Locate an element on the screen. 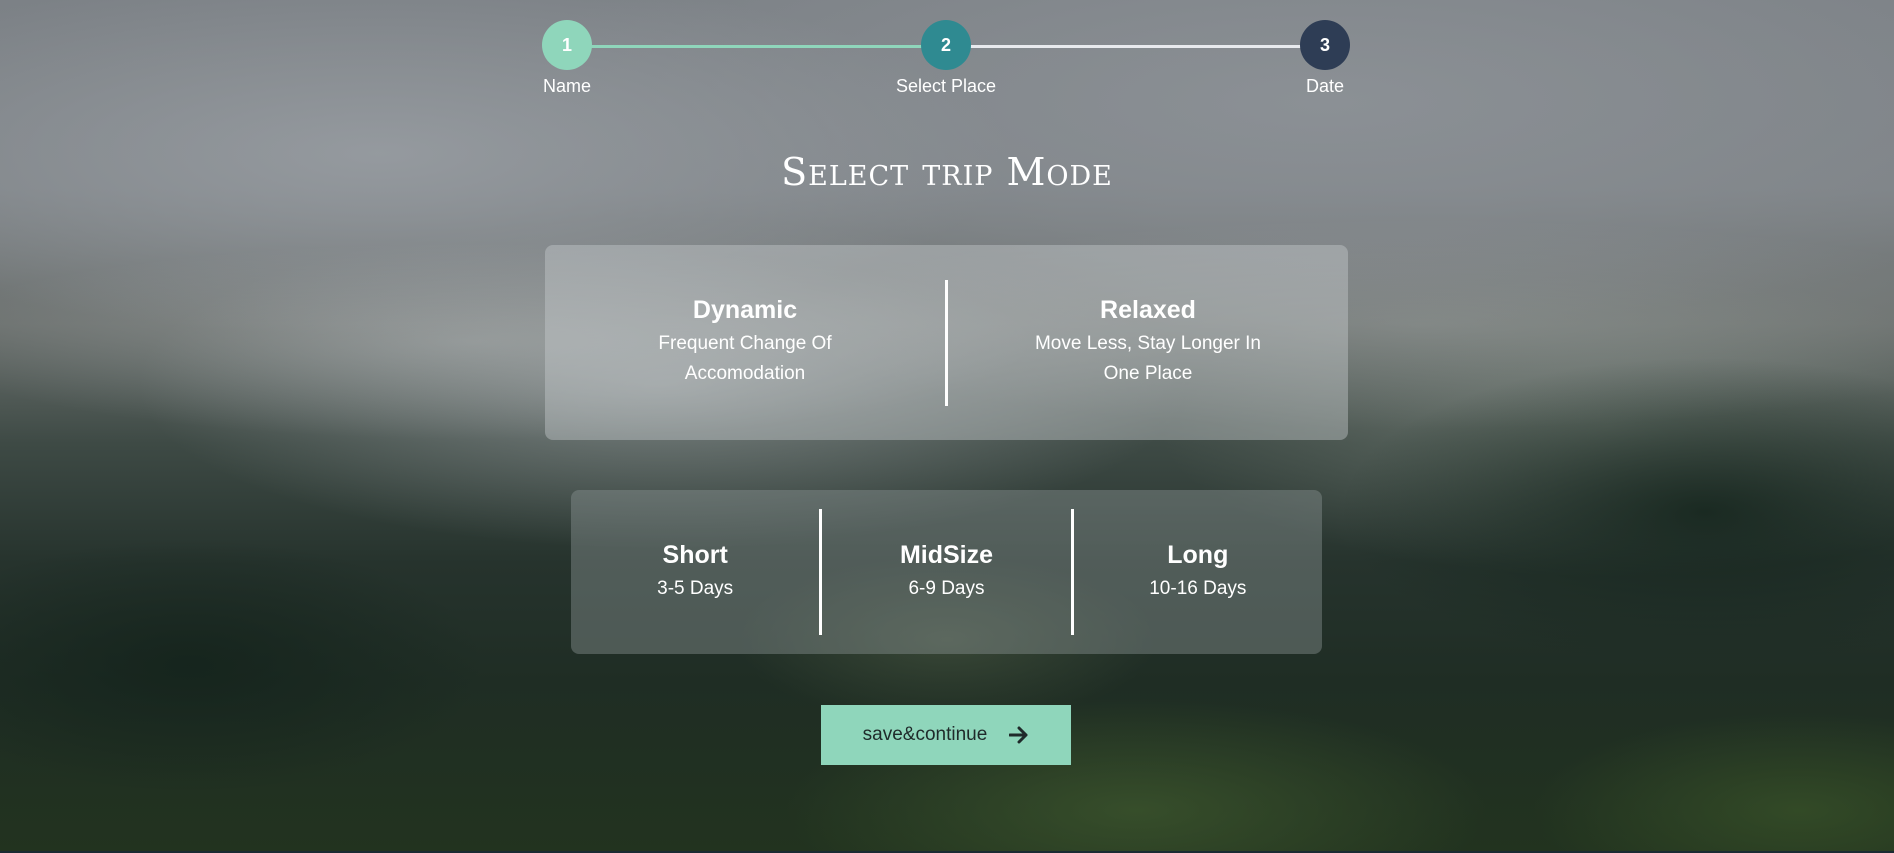 This screenshot has width=1894, height=853. duration-option-title: Long is located at coordinates (1198, 554).